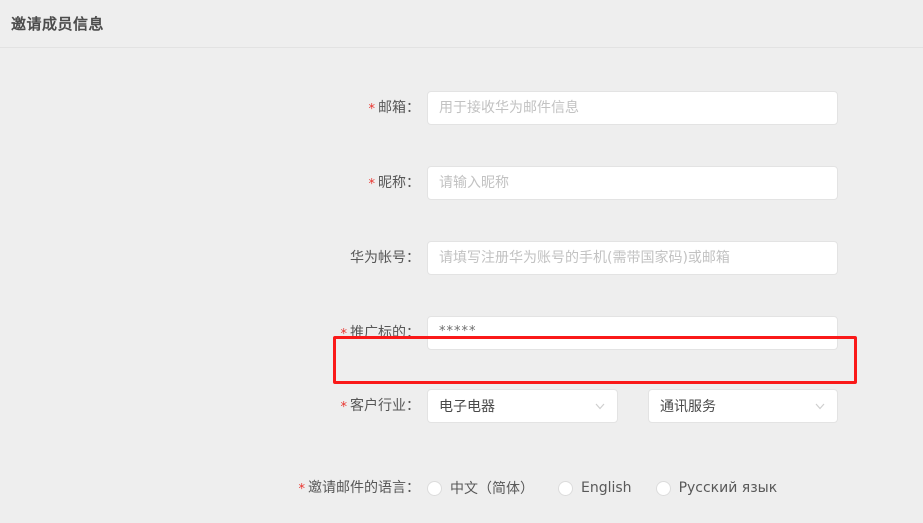 Image resolution: width=923 pixels, height=523 pixels. Describe the element at coordinates (385, 406) in the screenshot. I see `label-customer-industry-text: 客户行业：` at that location.